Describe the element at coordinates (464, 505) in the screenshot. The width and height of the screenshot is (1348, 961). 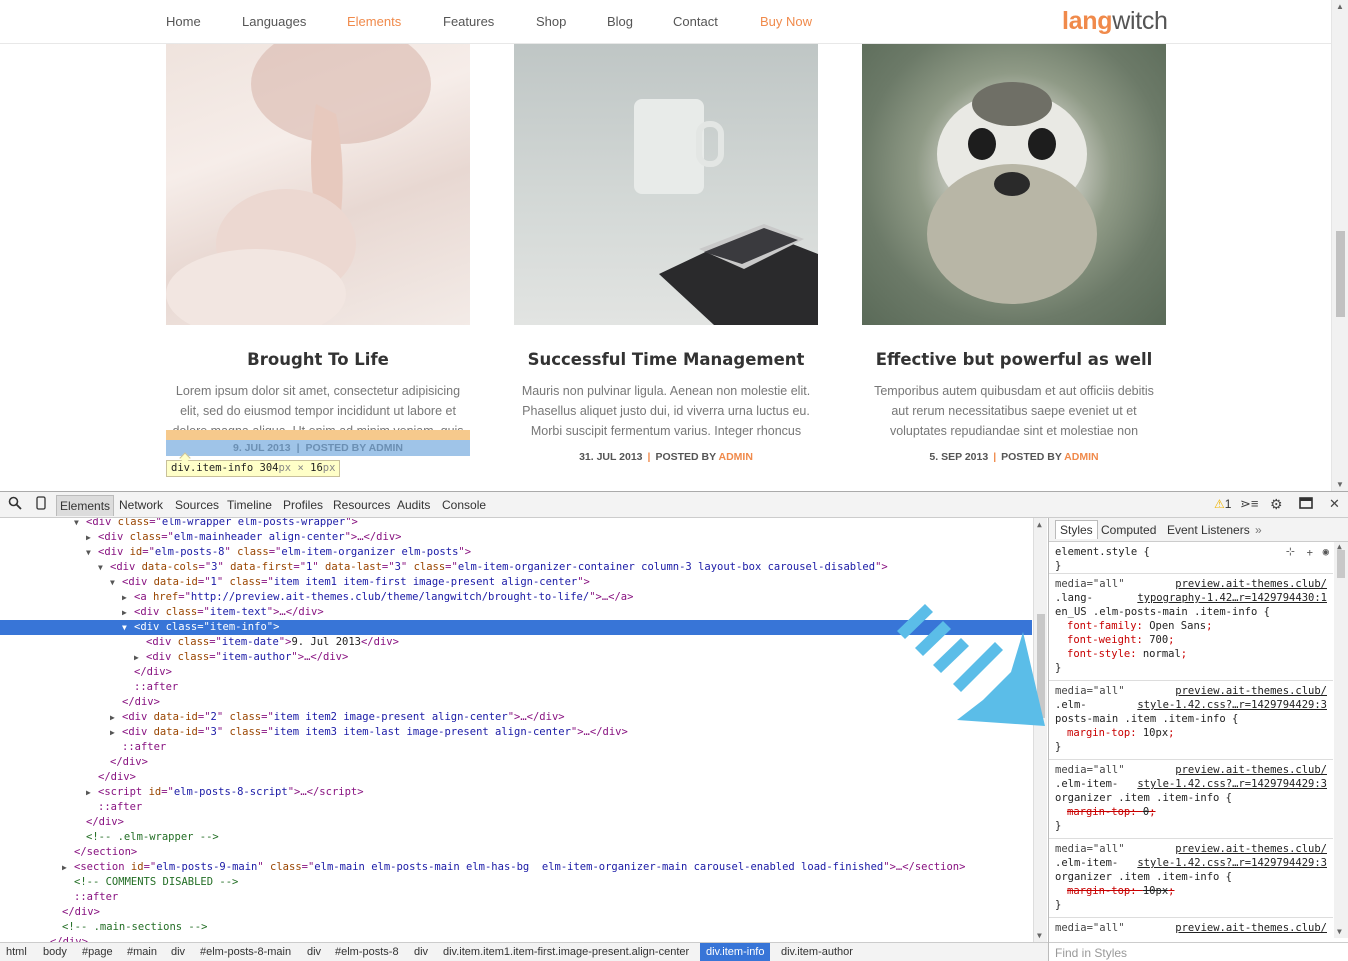
I see `tab-console: Console` at that location.